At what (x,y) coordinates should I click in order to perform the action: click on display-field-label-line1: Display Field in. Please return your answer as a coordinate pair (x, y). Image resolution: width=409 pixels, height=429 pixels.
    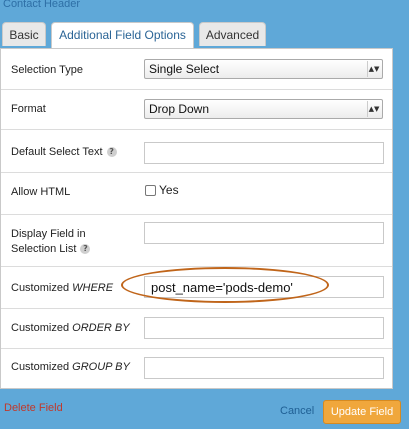
    Looking at the image, I should click on (48, 234).